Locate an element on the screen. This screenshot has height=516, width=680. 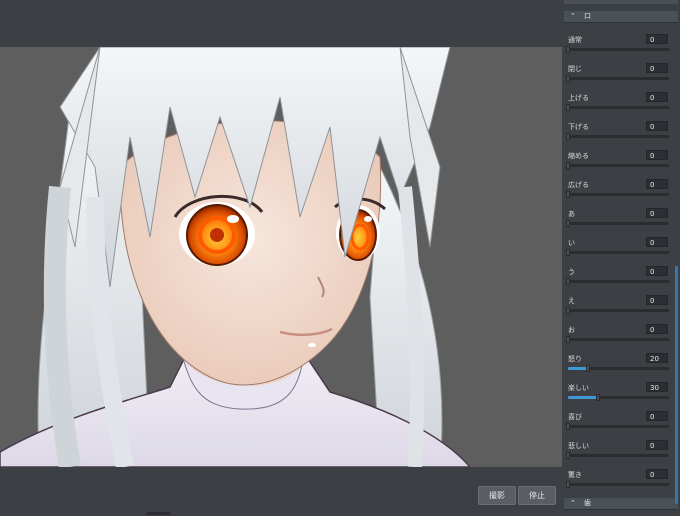
slider-row: あ0 is located at coordinates (621, 223).